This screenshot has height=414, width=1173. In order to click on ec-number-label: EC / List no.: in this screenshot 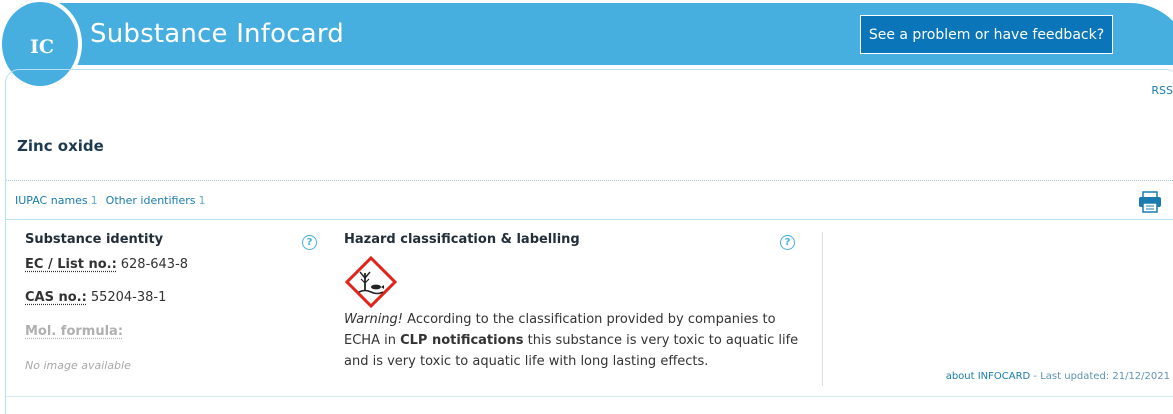, I will do `click(71, 264)`.